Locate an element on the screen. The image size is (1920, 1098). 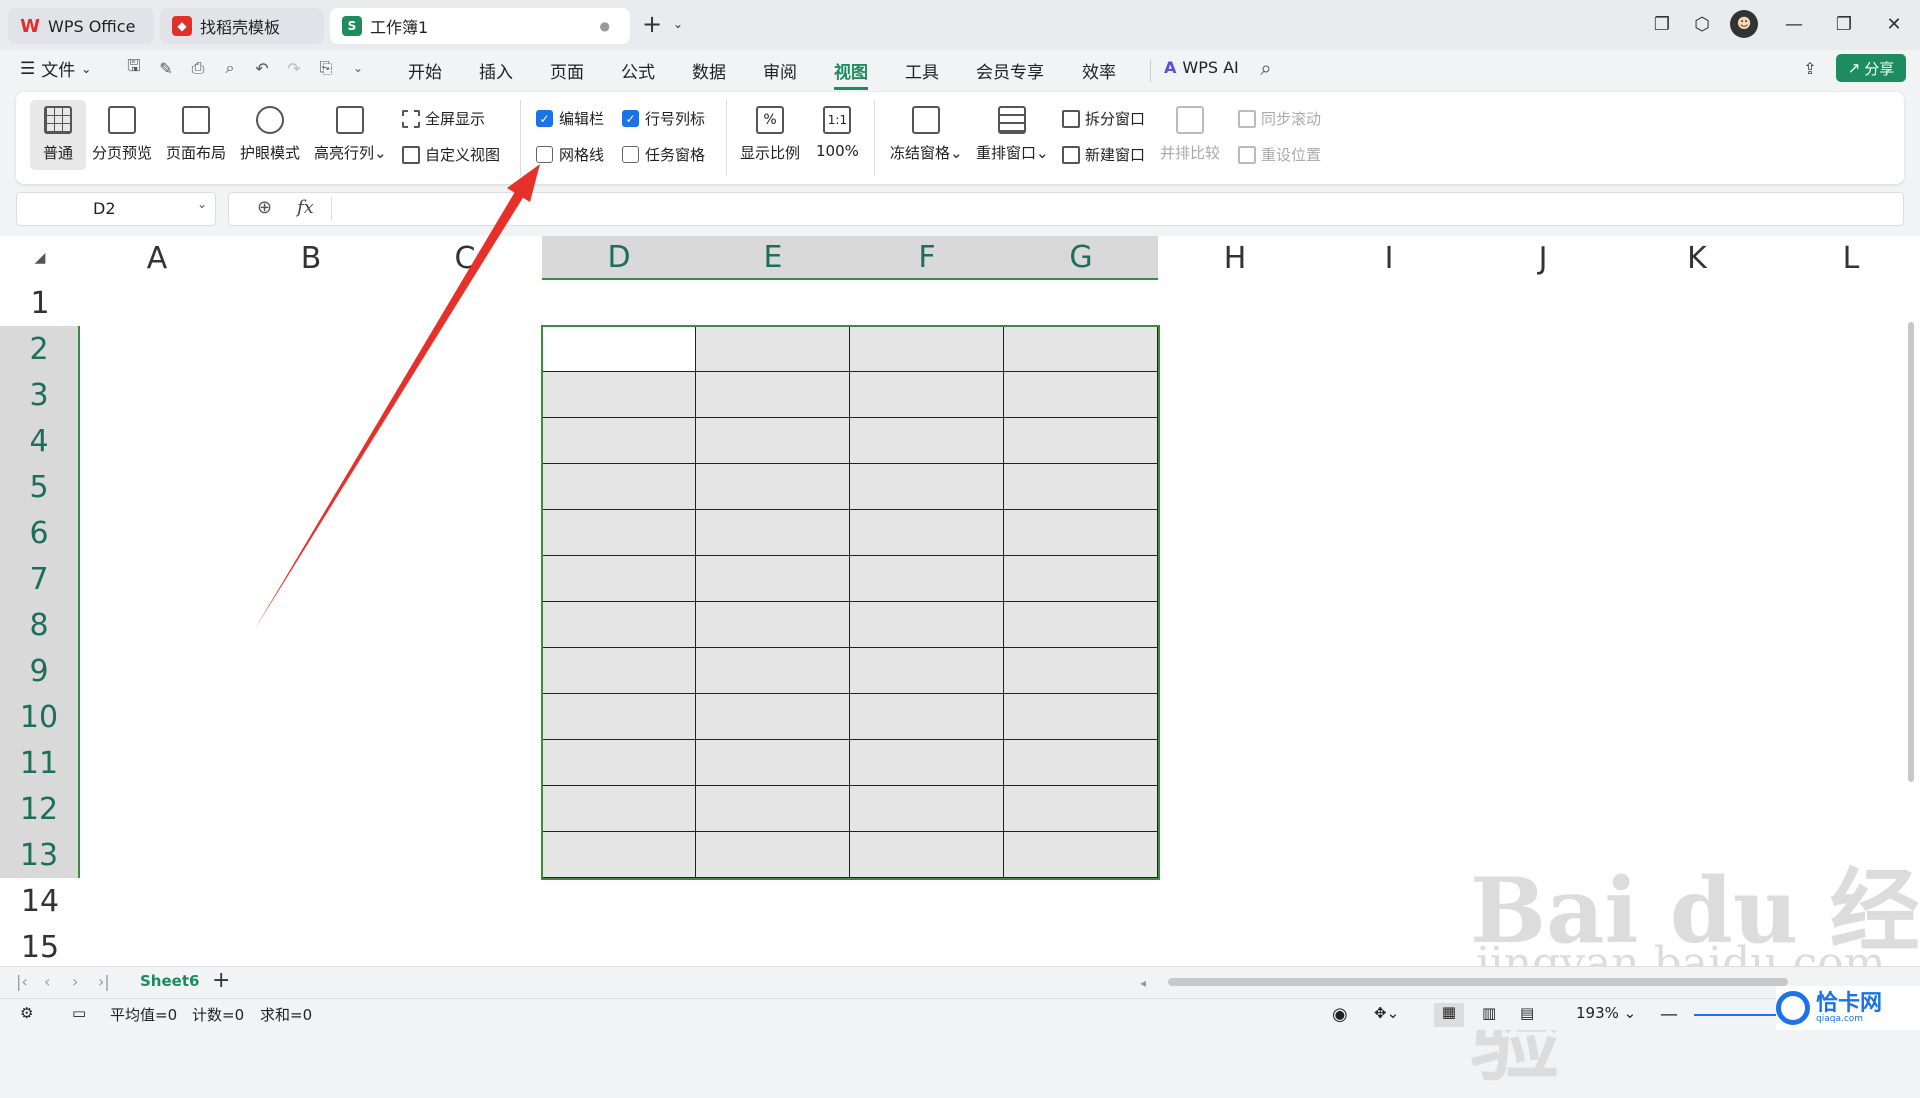
status-sum: 求和=0 is located at coordinates (286, 1015).